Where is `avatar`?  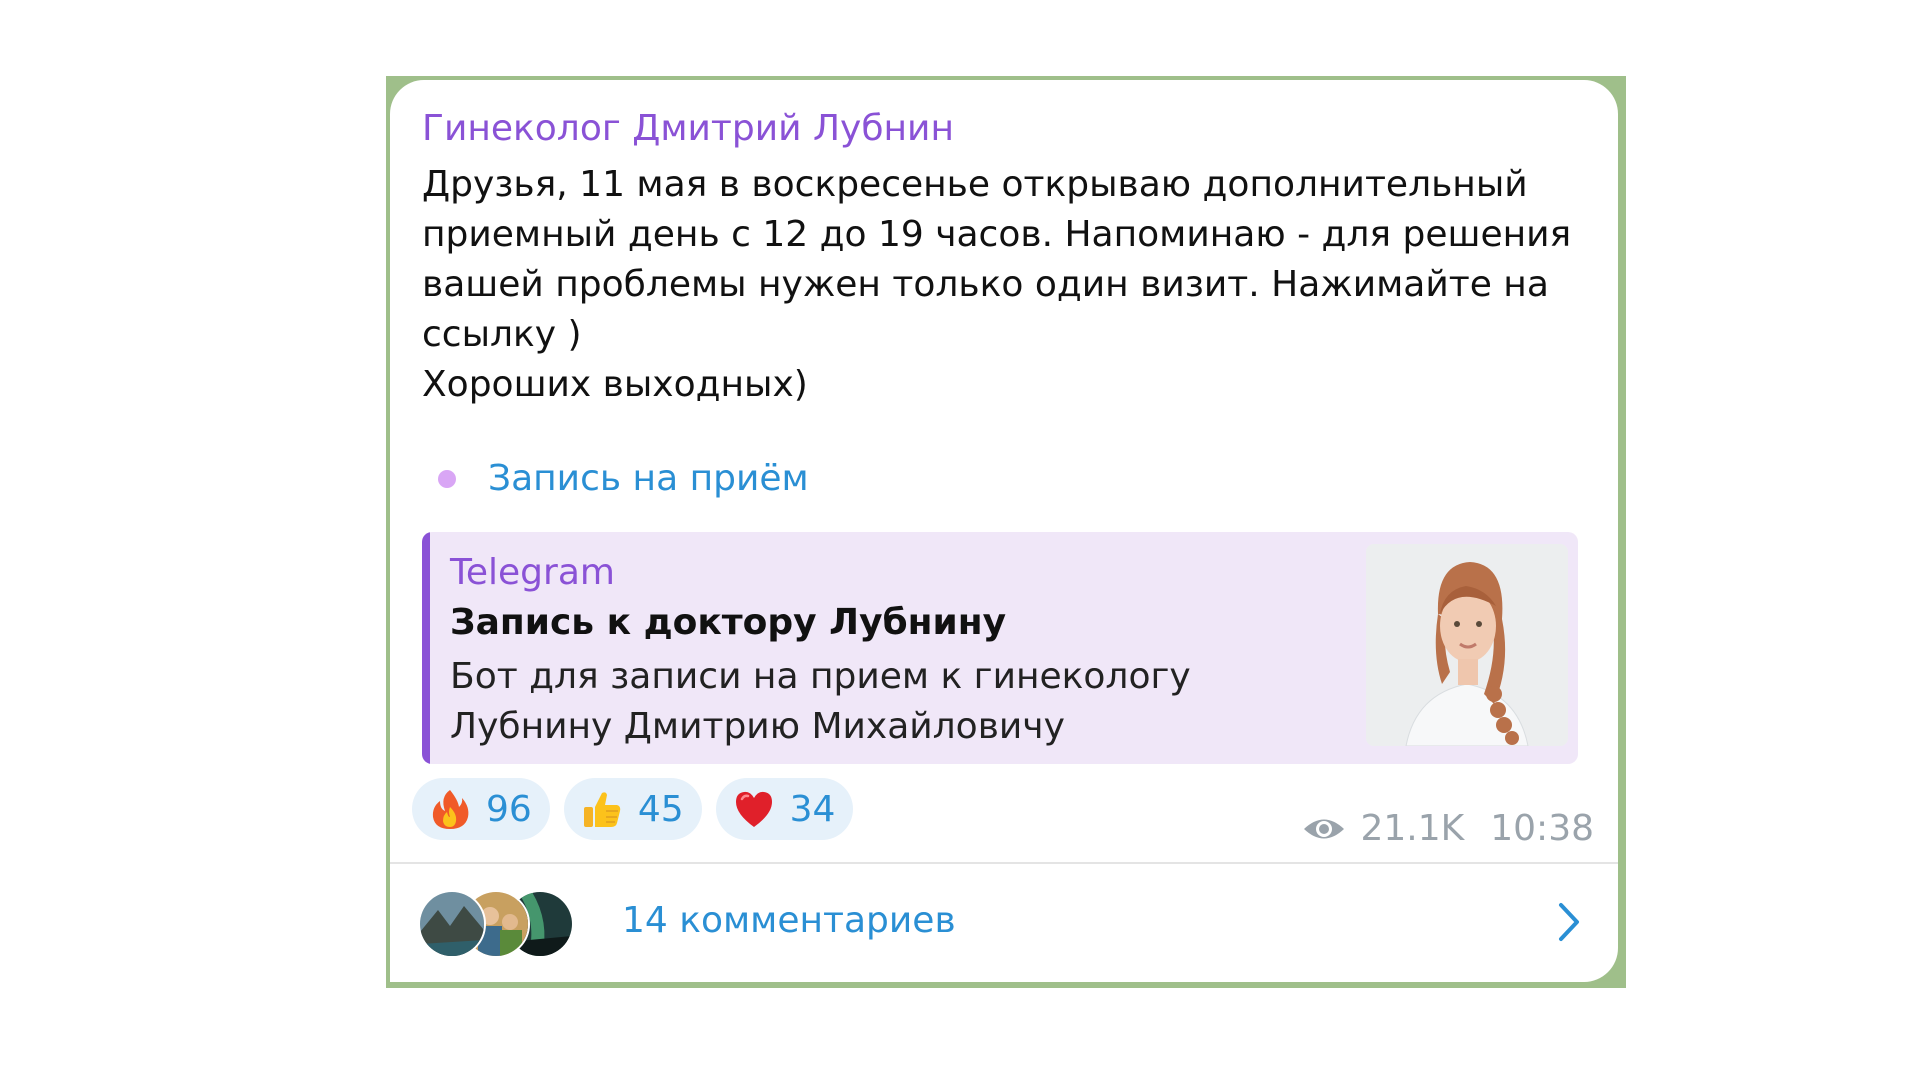
avatar is located at coordinates (452, 924).